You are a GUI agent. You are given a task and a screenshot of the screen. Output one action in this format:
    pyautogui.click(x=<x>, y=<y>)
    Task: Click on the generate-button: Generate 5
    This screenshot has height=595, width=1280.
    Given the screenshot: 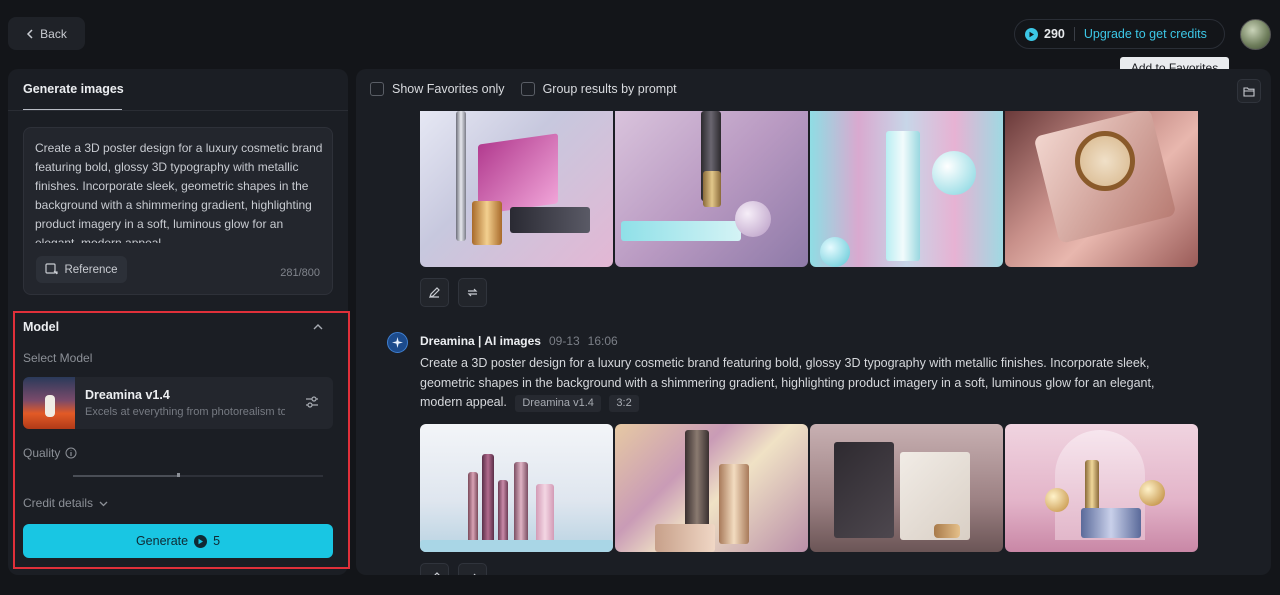 What is the action you would take?
    pyautogui.click(x=178, y=541)
    